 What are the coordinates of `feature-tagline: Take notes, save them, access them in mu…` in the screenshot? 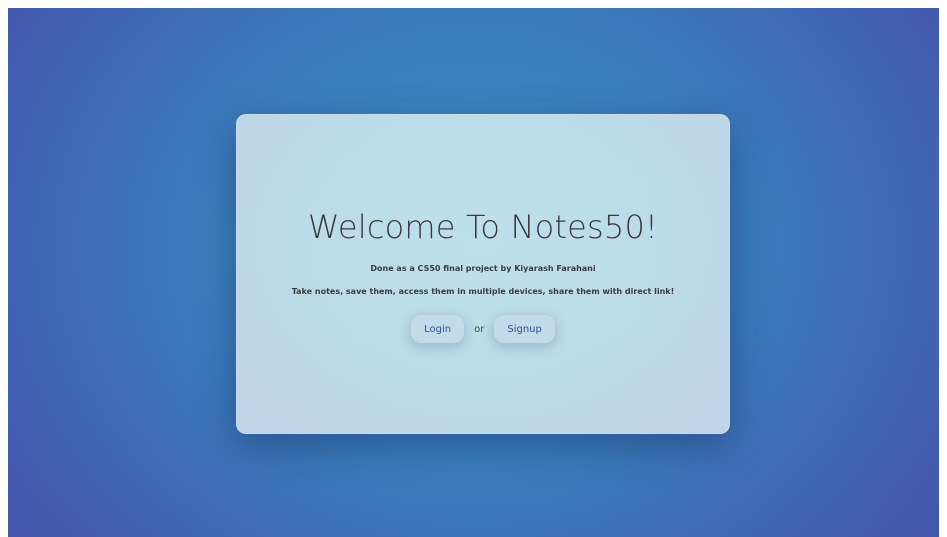 It's located at (483, 291).